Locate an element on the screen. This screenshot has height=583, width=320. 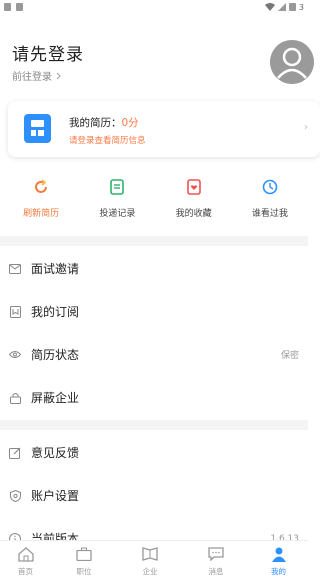
login-title: 请先登录 is located at coordinates (48, 52).